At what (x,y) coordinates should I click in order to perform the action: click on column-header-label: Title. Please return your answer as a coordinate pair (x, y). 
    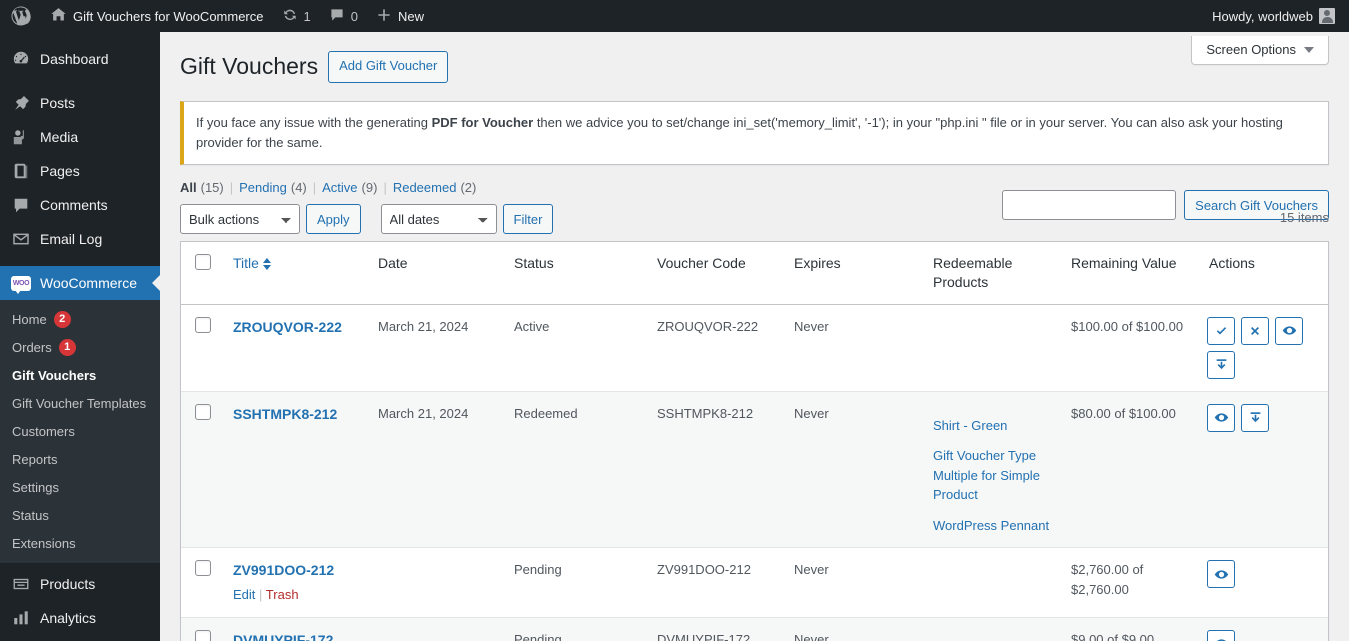
    Looking at the image, I should click on (246, 263).